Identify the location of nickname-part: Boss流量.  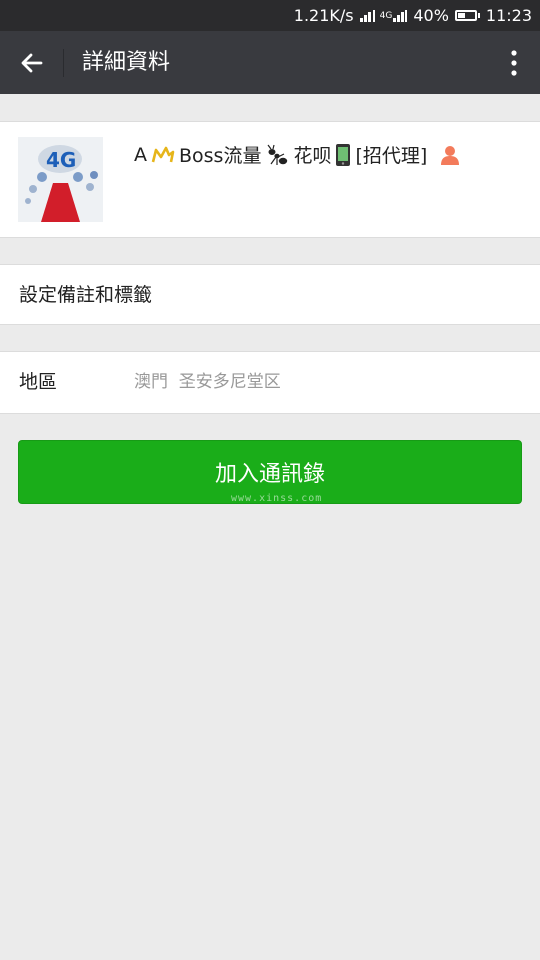
(220, 156).